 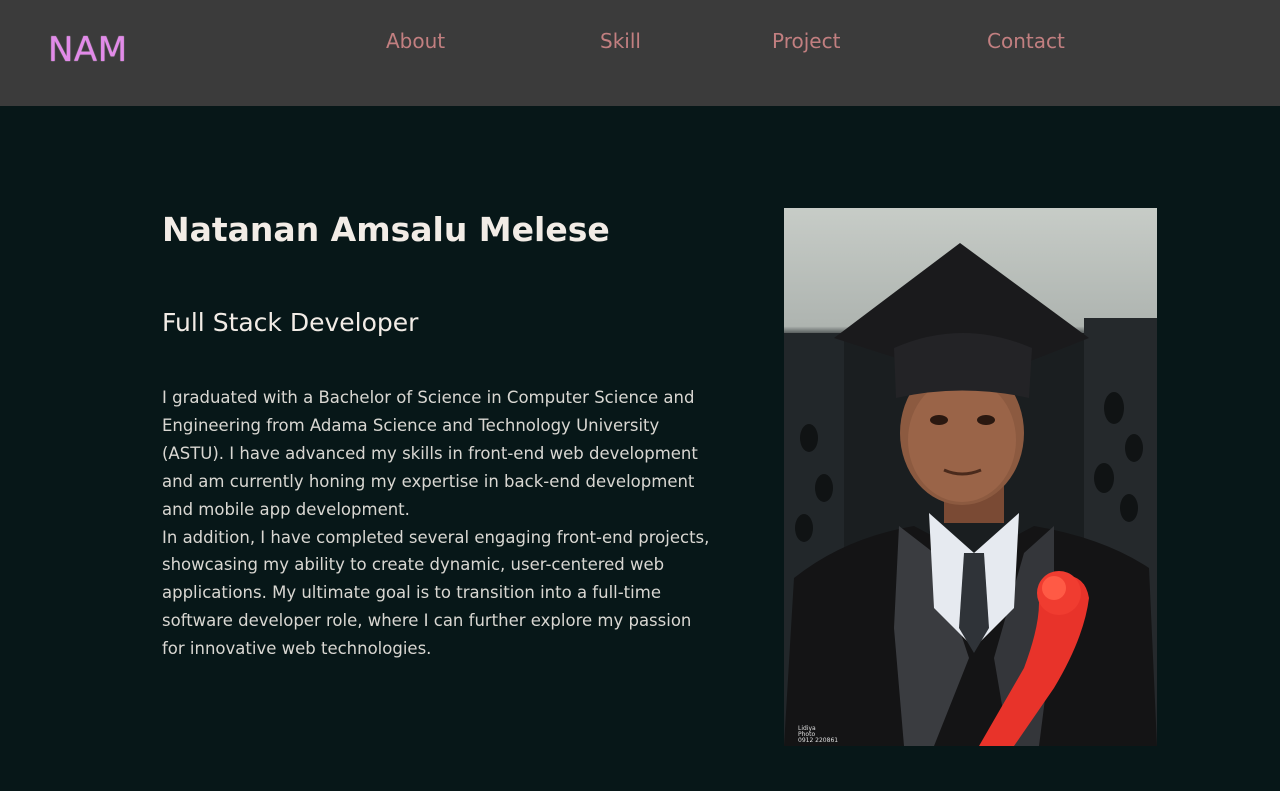 I want to click on nav-link-about: About, so click(x=415, y=41).